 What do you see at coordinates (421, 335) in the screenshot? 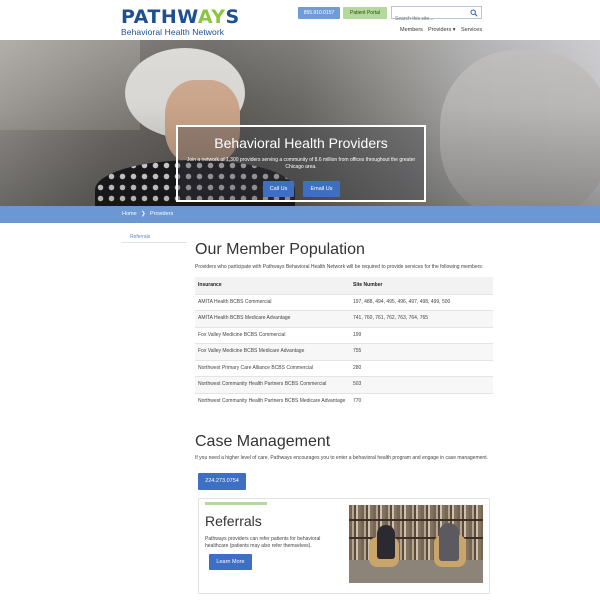
I see `site-number-cell: 199` at bounding box center [421, 335].